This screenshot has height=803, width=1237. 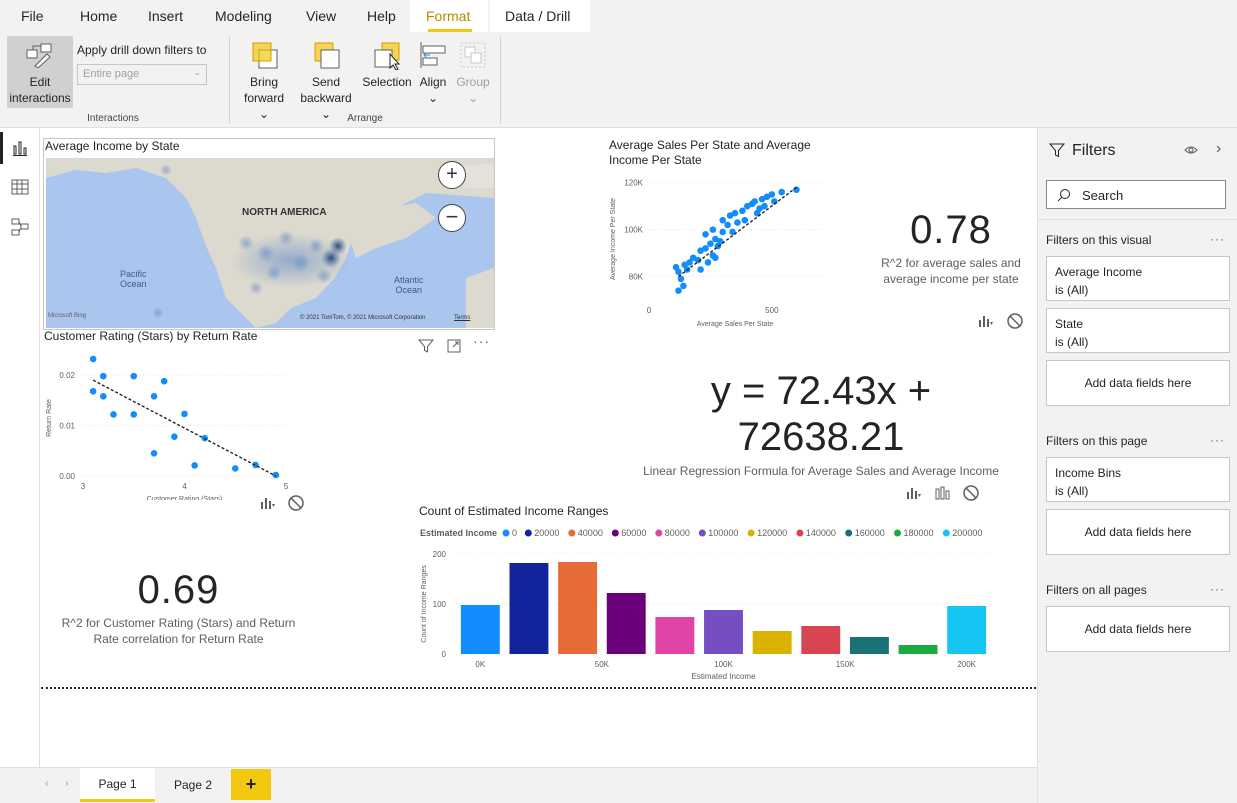 I want to click on bring-forward-button: Bring forward ⌄, so click(x=264, y=78).